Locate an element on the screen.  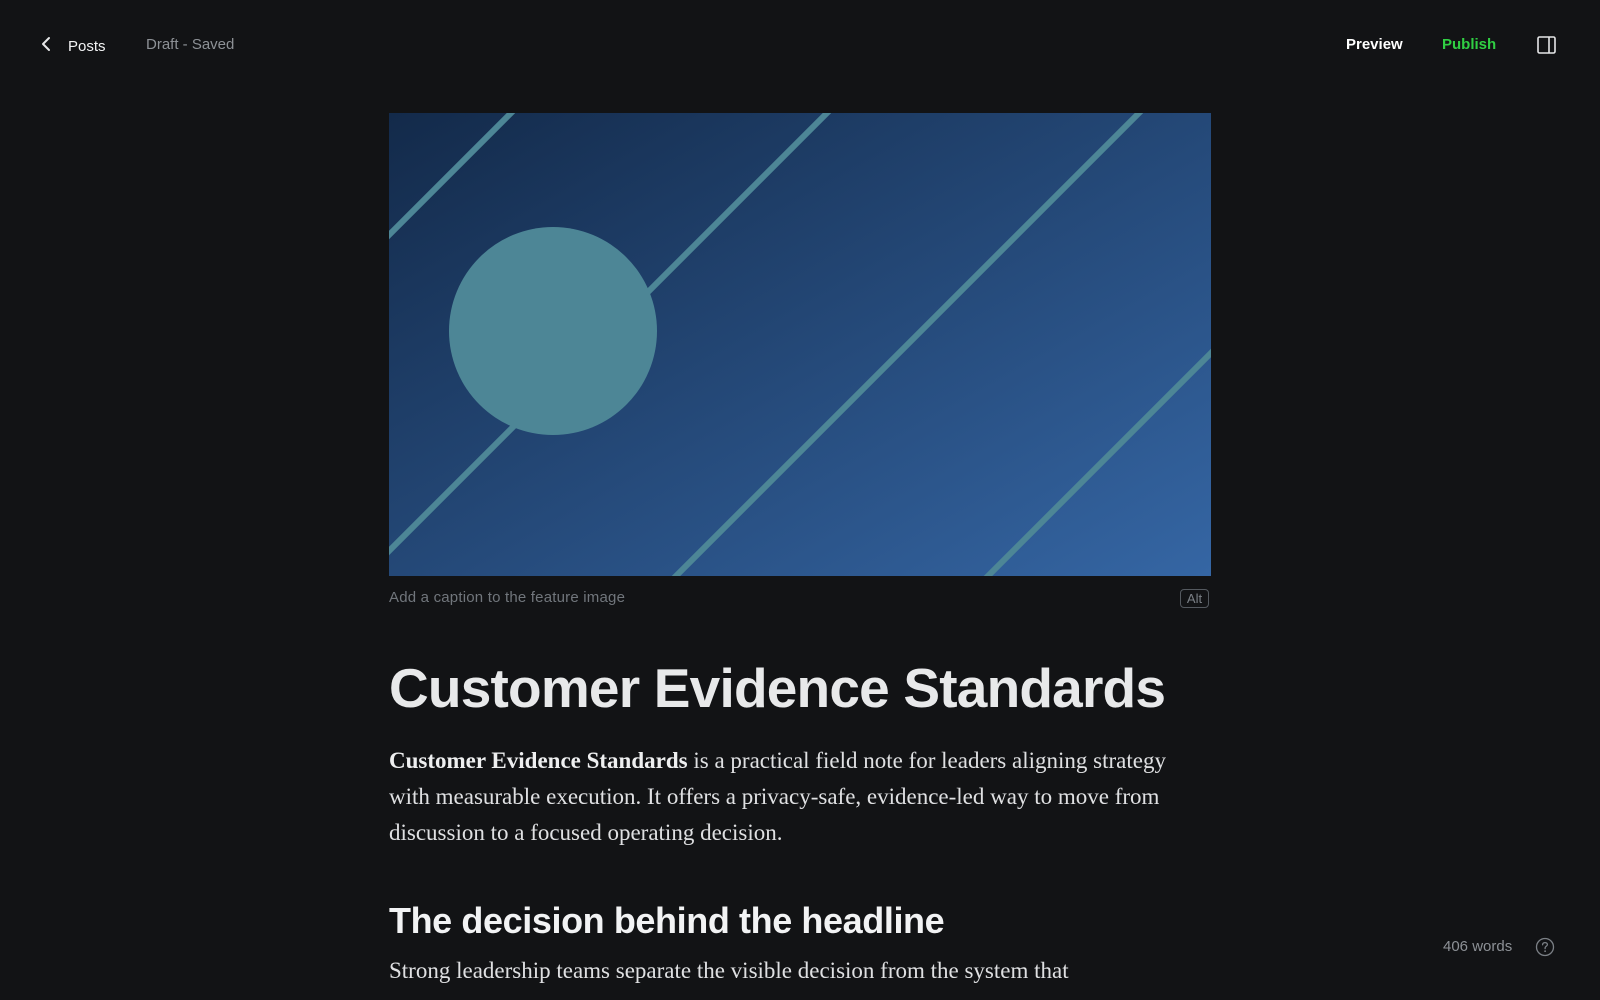
back-label: Posts is located at coordinates (87, 46).